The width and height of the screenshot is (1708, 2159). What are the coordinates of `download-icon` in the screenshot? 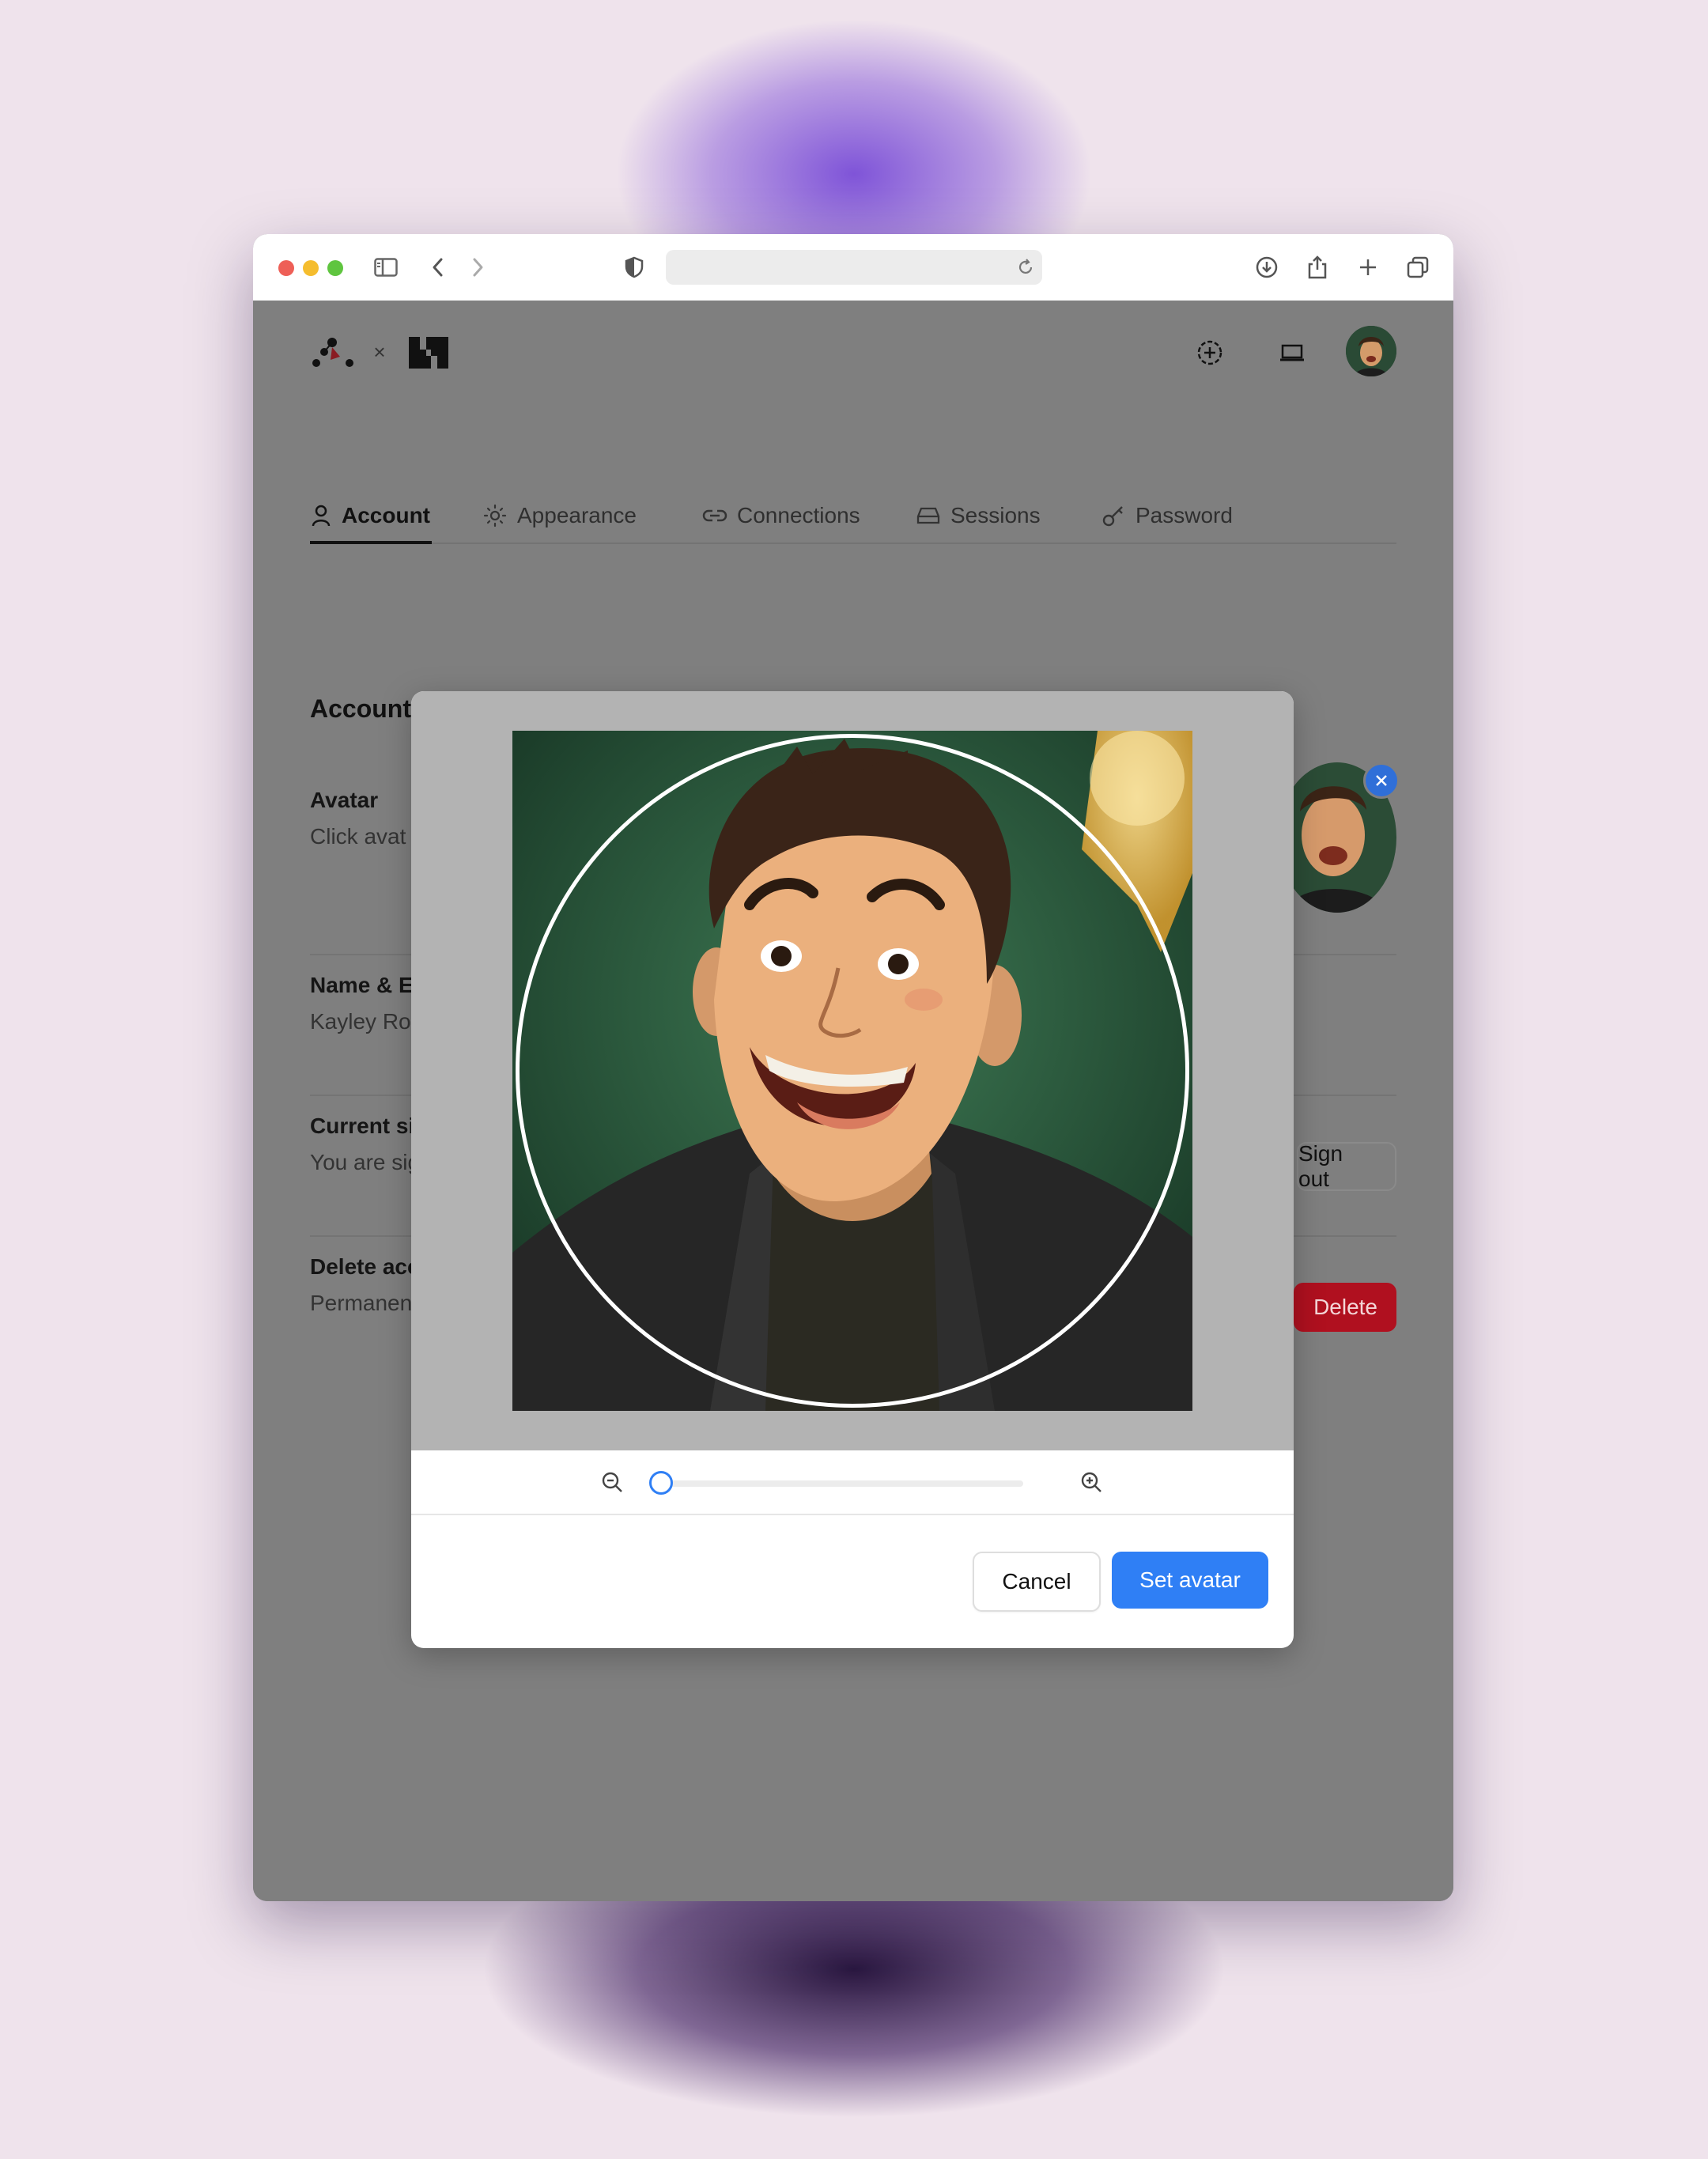 It's located at (1267, 267).